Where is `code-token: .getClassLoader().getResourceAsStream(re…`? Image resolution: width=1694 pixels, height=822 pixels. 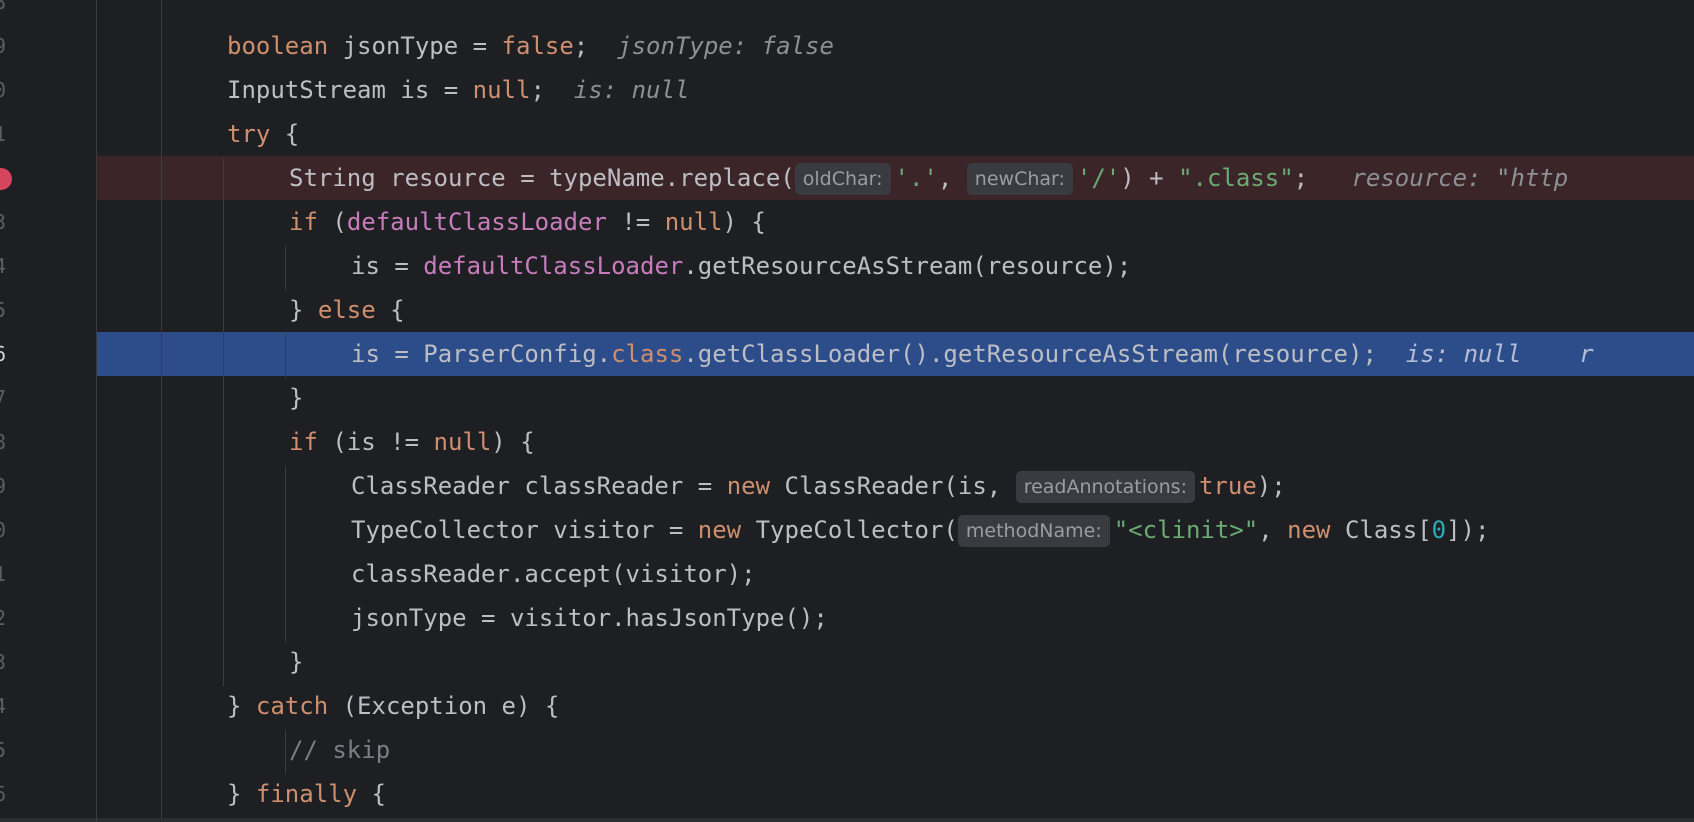
code-token: .getClassLoader().getResourceAsStream(re… is located at coordinates (1030, 354).